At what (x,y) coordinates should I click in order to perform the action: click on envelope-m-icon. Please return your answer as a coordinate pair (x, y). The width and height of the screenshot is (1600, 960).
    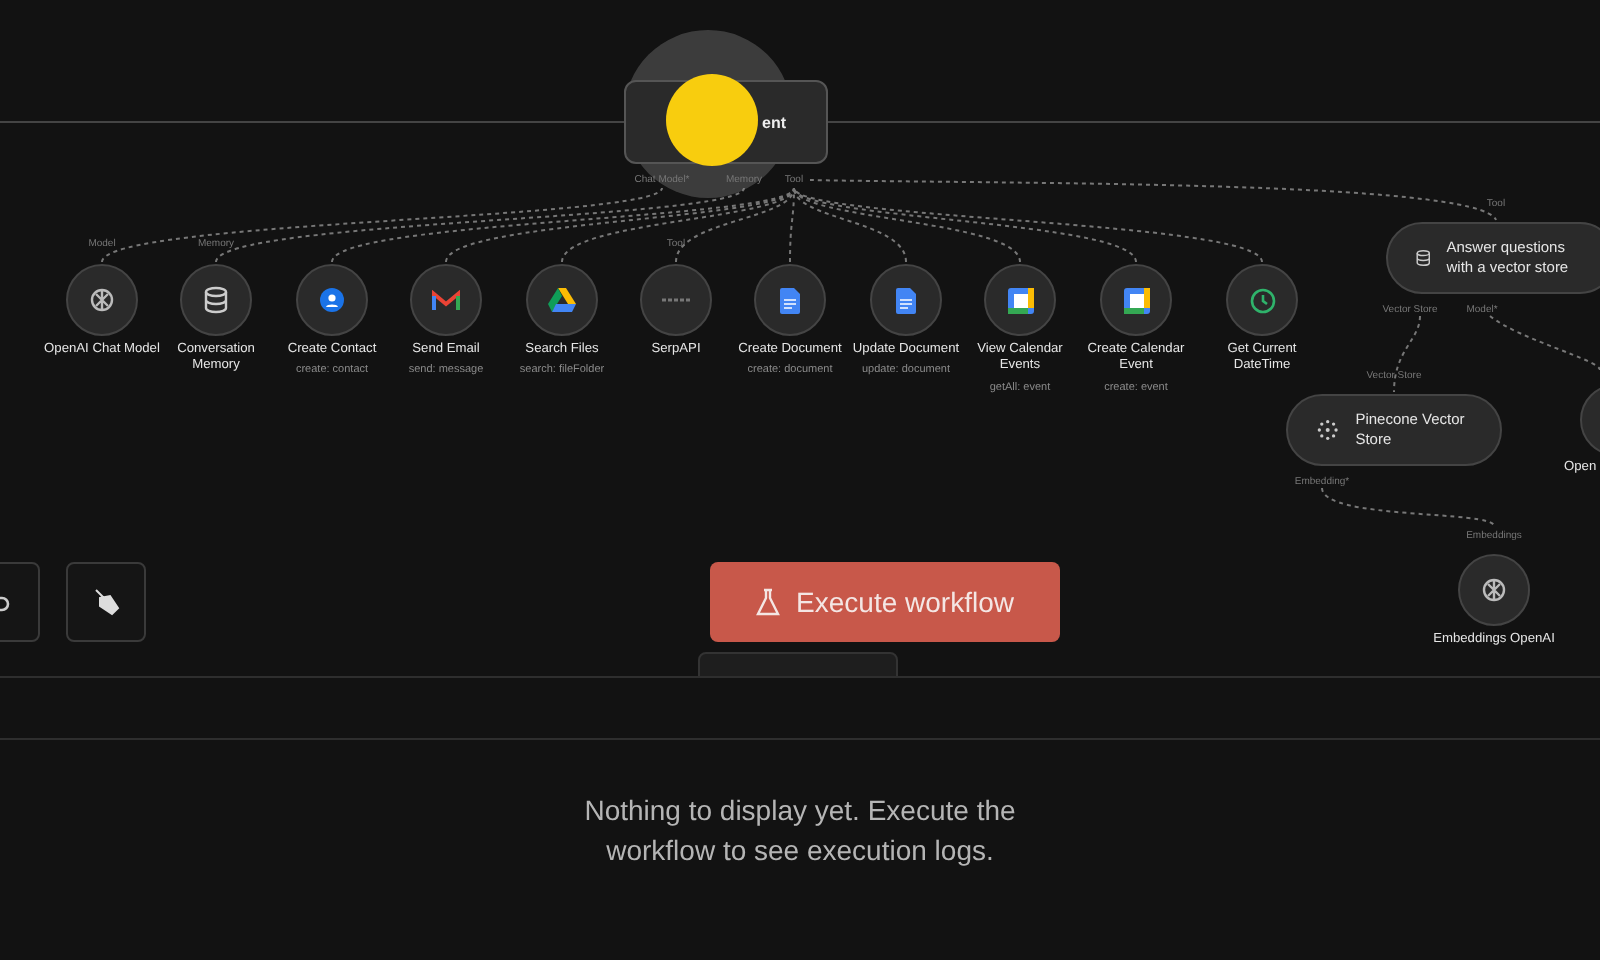
    Looking at the image, I should click on (446, 300).